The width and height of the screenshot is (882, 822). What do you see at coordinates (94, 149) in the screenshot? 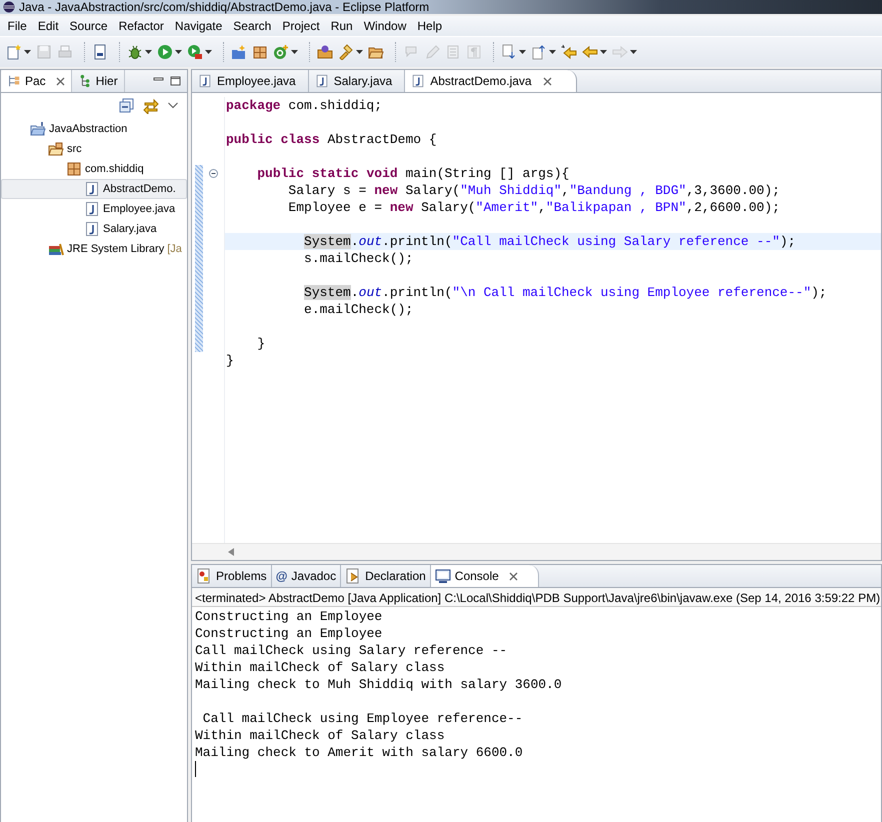
I see `tree-item: src` at bounding box center [94, 149].